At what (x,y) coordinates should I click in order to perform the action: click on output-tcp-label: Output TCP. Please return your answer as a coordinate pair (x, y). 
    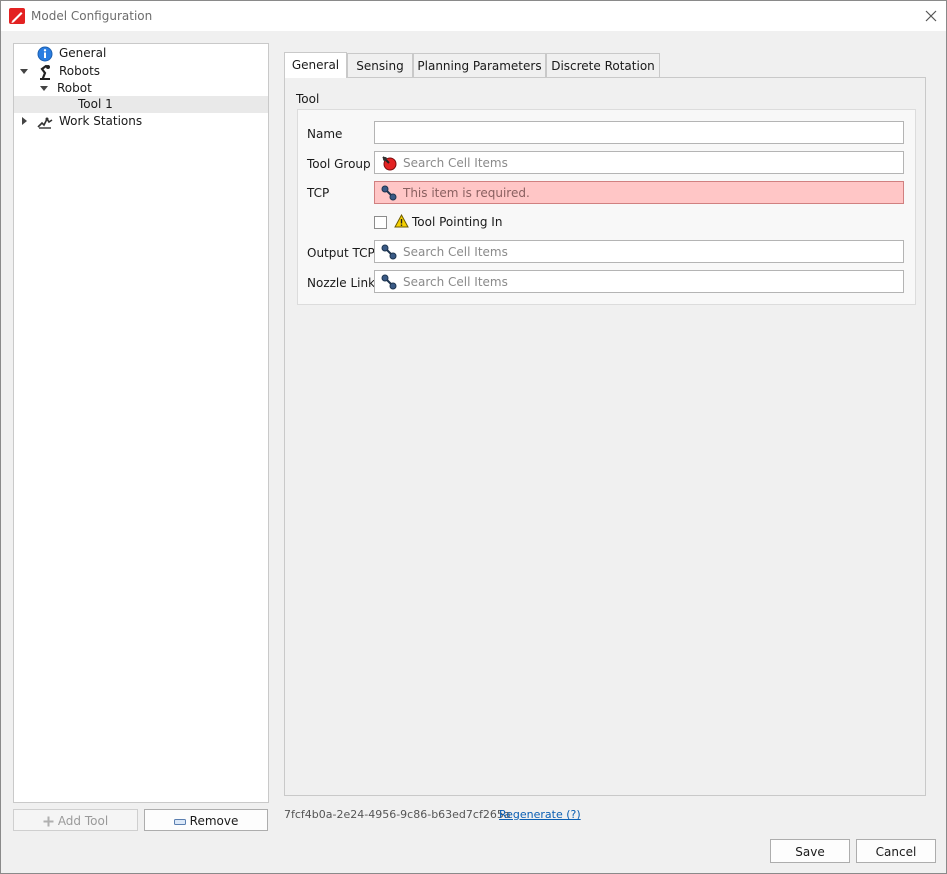
    Looking at the image, I should click on (341, 253).